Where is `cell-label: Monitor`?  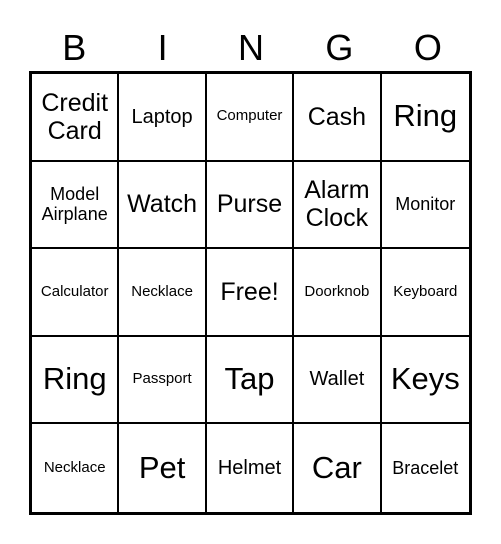
cell-label: Monitor is located at coordinates (425, 204).